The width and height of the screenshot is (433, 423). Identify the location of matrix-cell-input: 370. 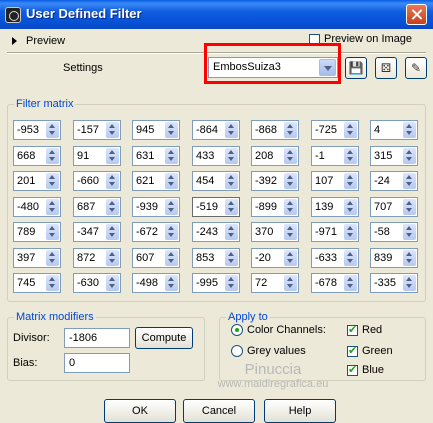
(275, 232).